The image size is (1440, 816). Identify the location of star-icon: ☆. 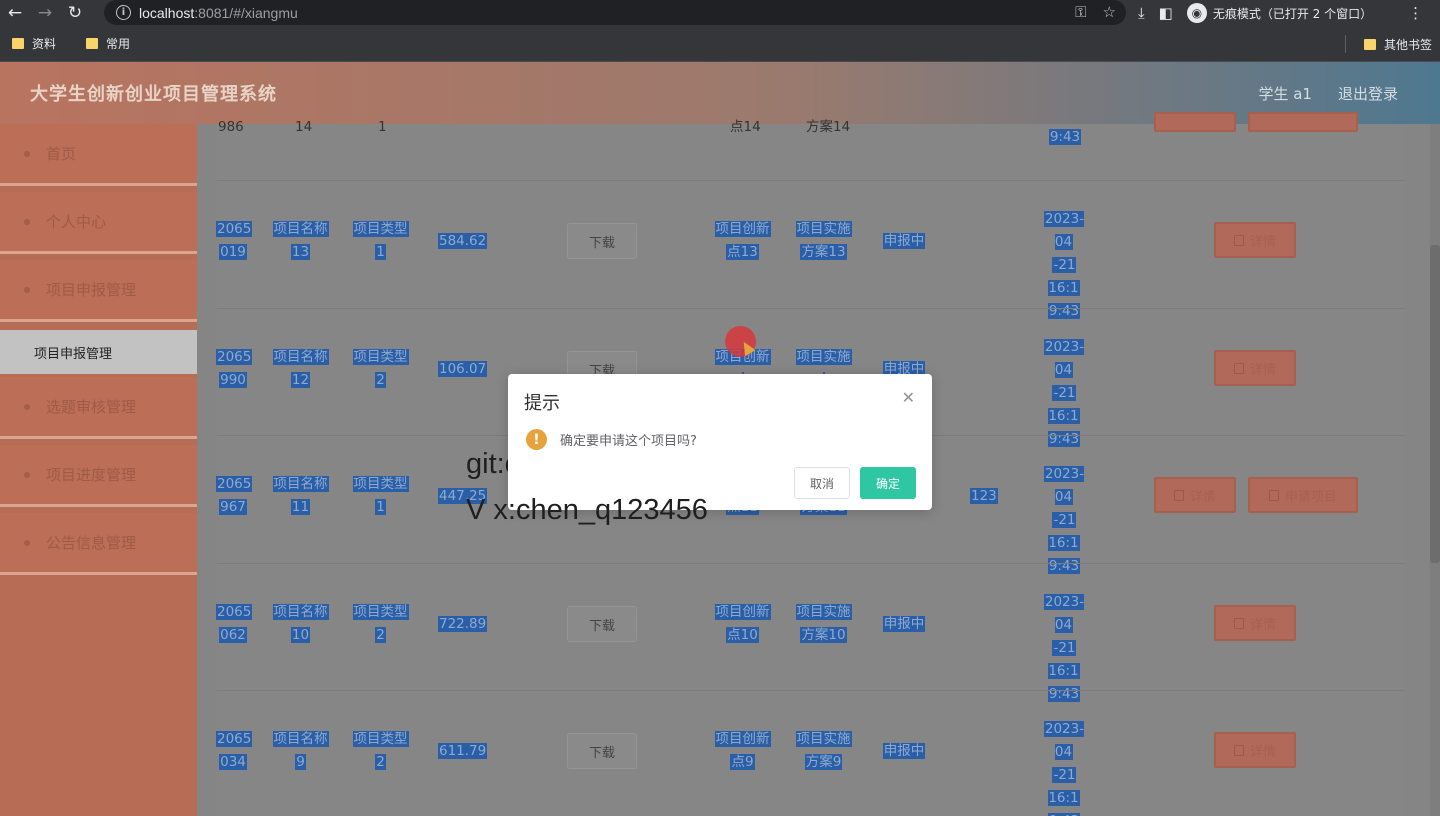
(1109, 12).